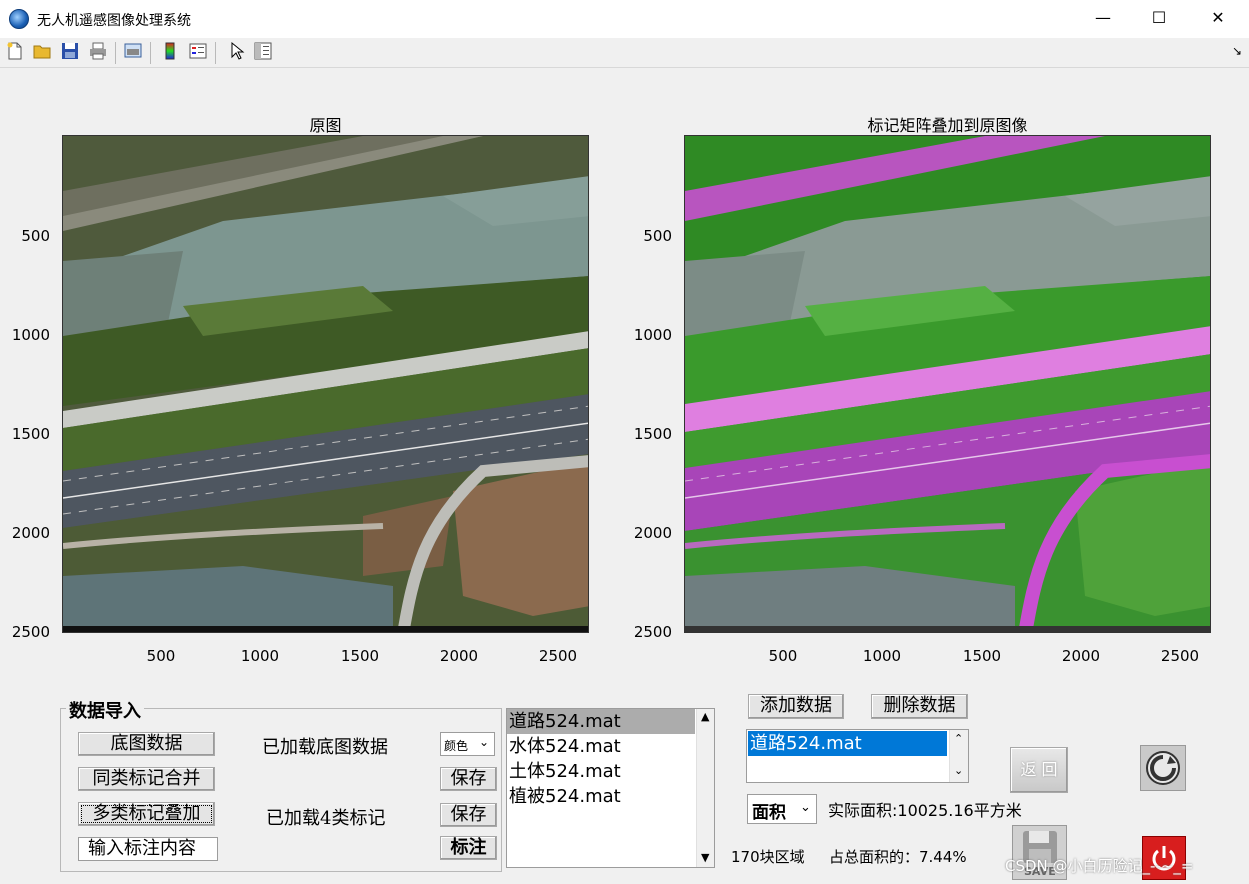 The height and width of the screenshot is (884, 1249). What do you see at coordinates (1081, 656) in the screenshot?
I see `right-xtick: 2000` at bounding box center [1081, 656].